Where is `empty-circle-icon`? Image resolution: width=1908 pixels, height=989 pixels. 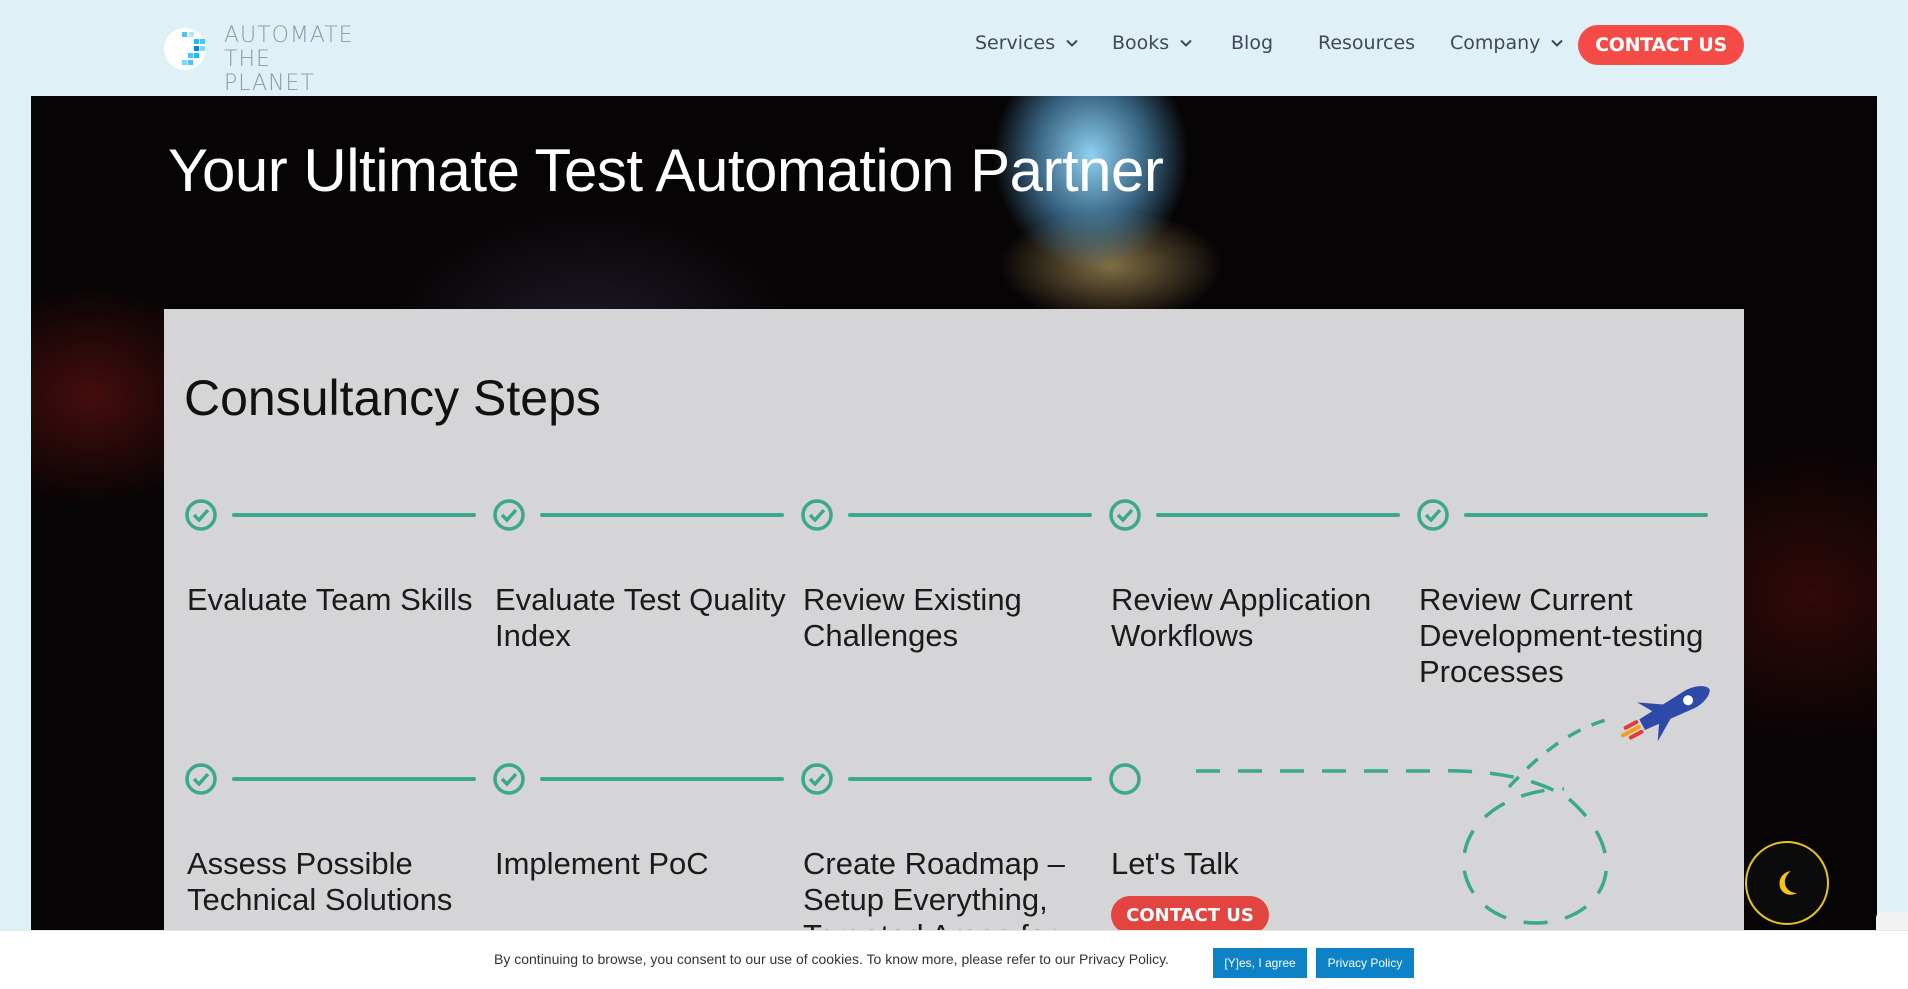 empty-circle-icon is located at coordinates (1125, 779).